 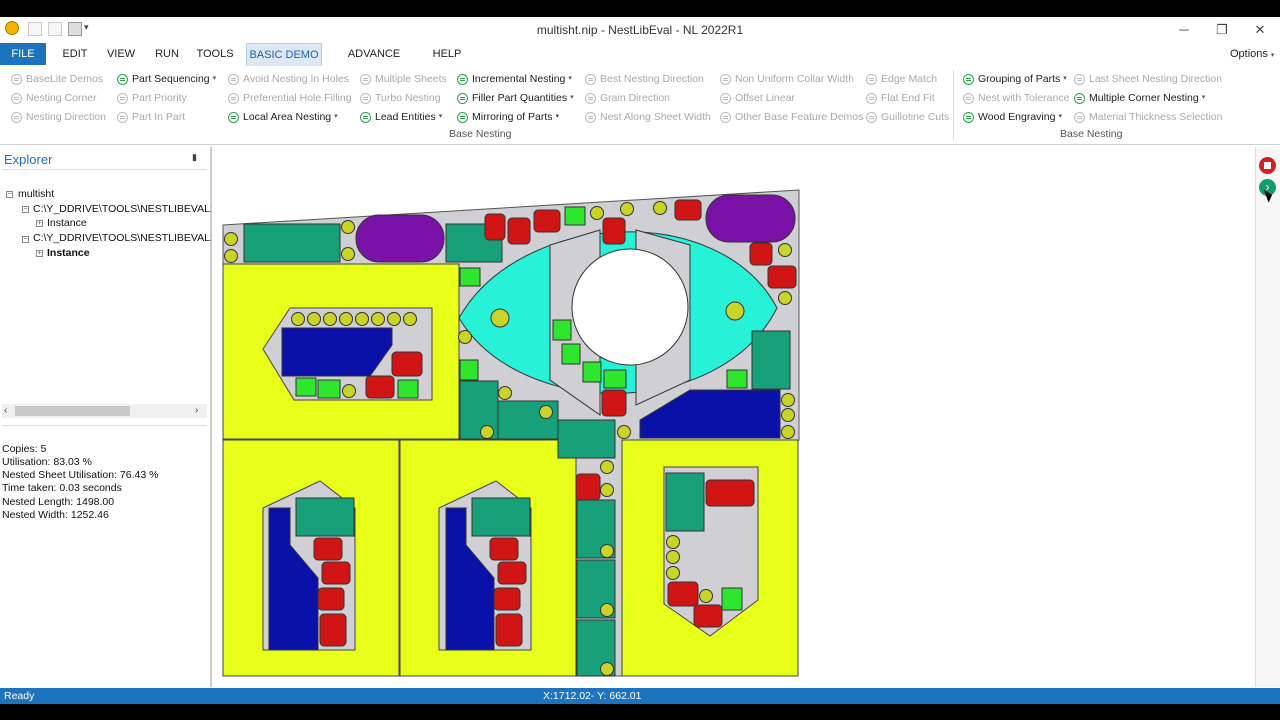 I want to click on ribbon-best-nesting-direction: Best Nesting Direction, so click(x=644, y=79).